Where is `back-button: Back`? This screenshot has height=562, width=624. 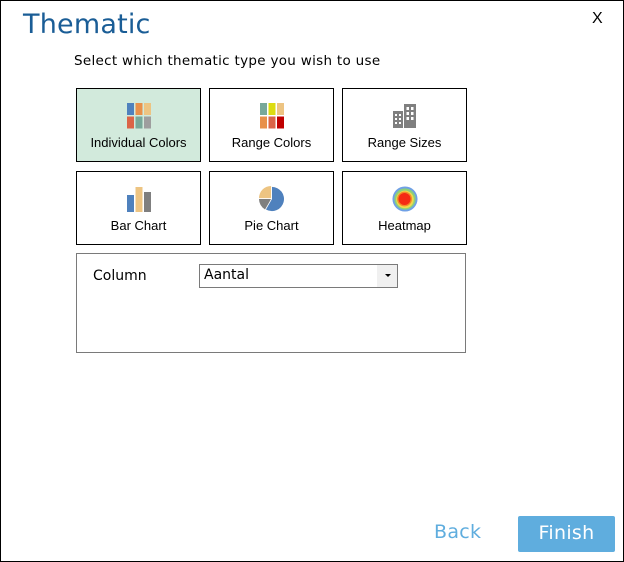
back-button: Back is located at coordinates (457, 532).